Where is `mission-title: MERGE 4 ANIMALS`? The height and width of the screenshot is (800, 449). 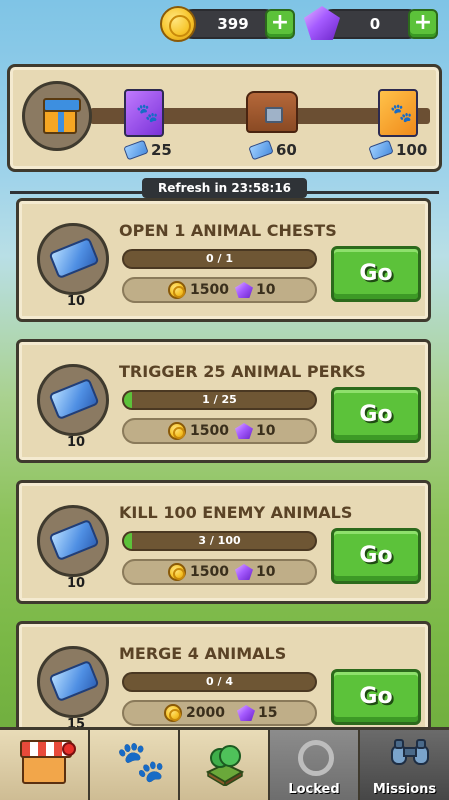 mission-title: MERGE 4 ANIMALS is located at coordinates (203, 653).